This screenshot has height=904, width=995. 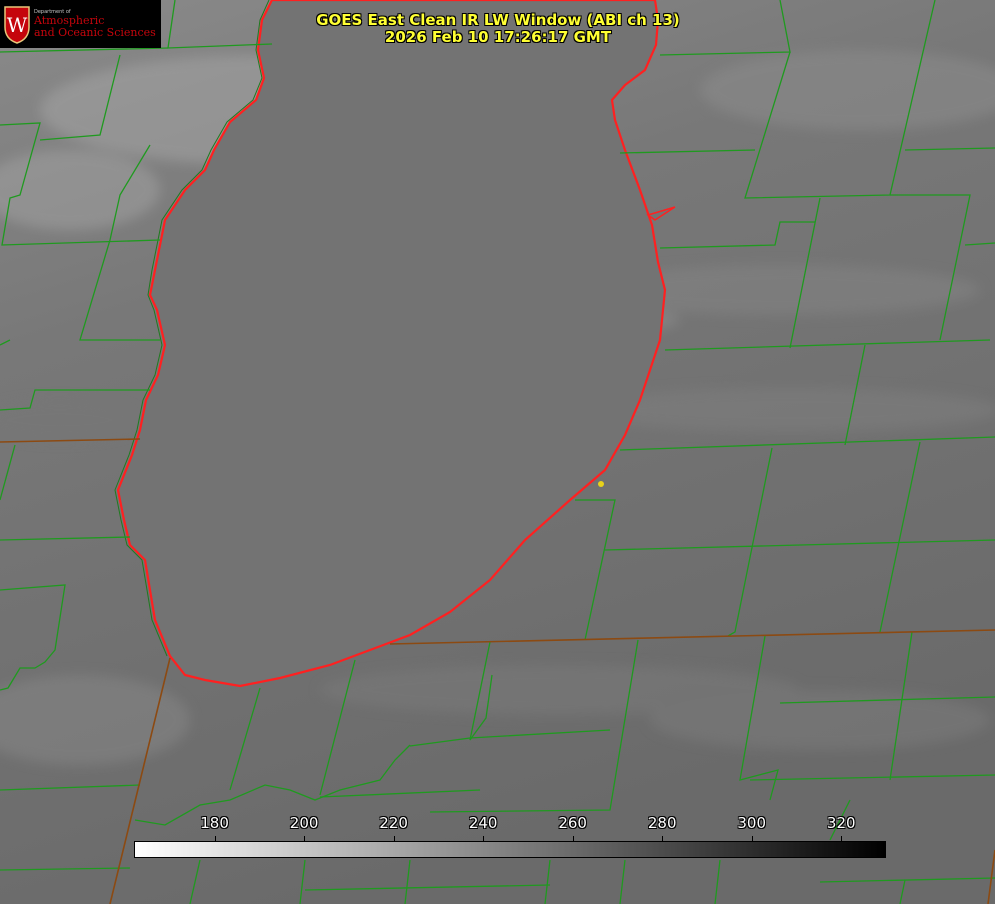 What do you see at coordinates (752, 823) in the screenshot?
I see `colorbar-tick-label: 300` at bounding box center [752, 823].